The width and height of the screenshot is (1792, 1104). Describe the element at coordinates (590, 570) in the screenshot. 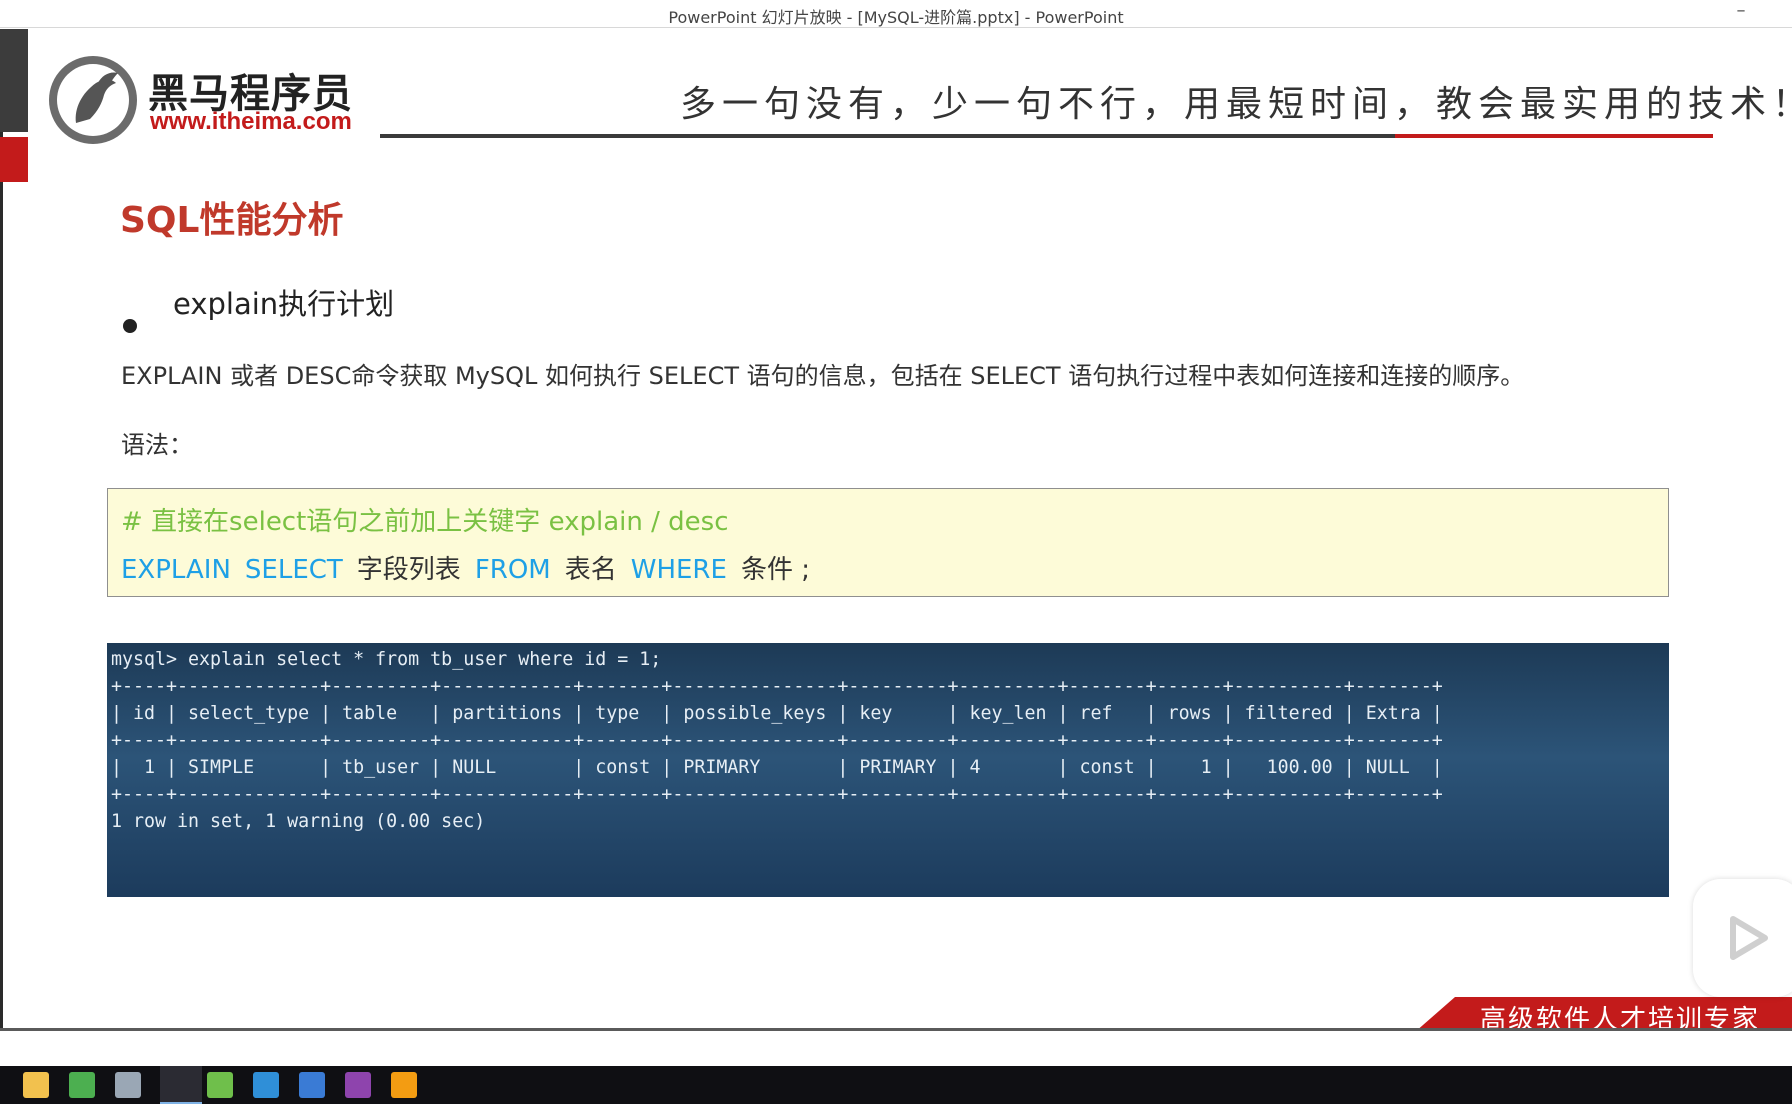

I see `code-text: 表名` at that location.